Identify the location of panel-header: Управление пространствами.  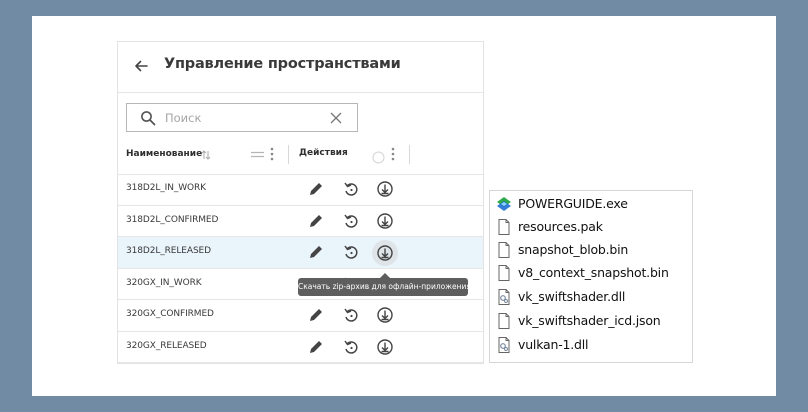
(300, 67).